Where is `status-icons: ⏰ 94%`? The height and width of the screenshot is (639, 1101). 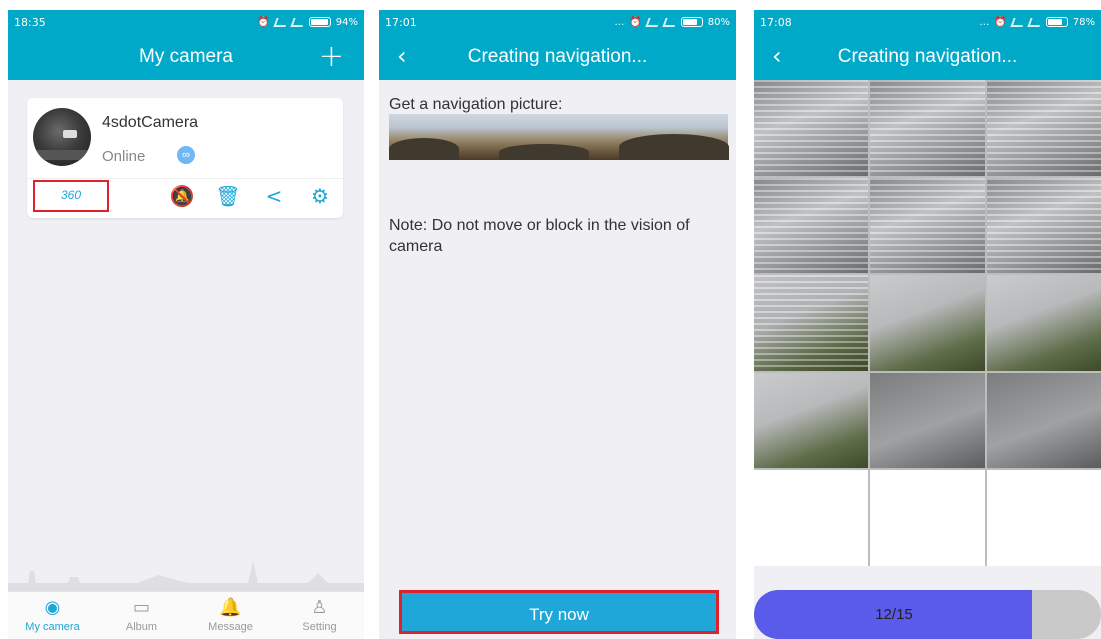
status-icons: ⏰ 94% is located at coordinates (307, 22).